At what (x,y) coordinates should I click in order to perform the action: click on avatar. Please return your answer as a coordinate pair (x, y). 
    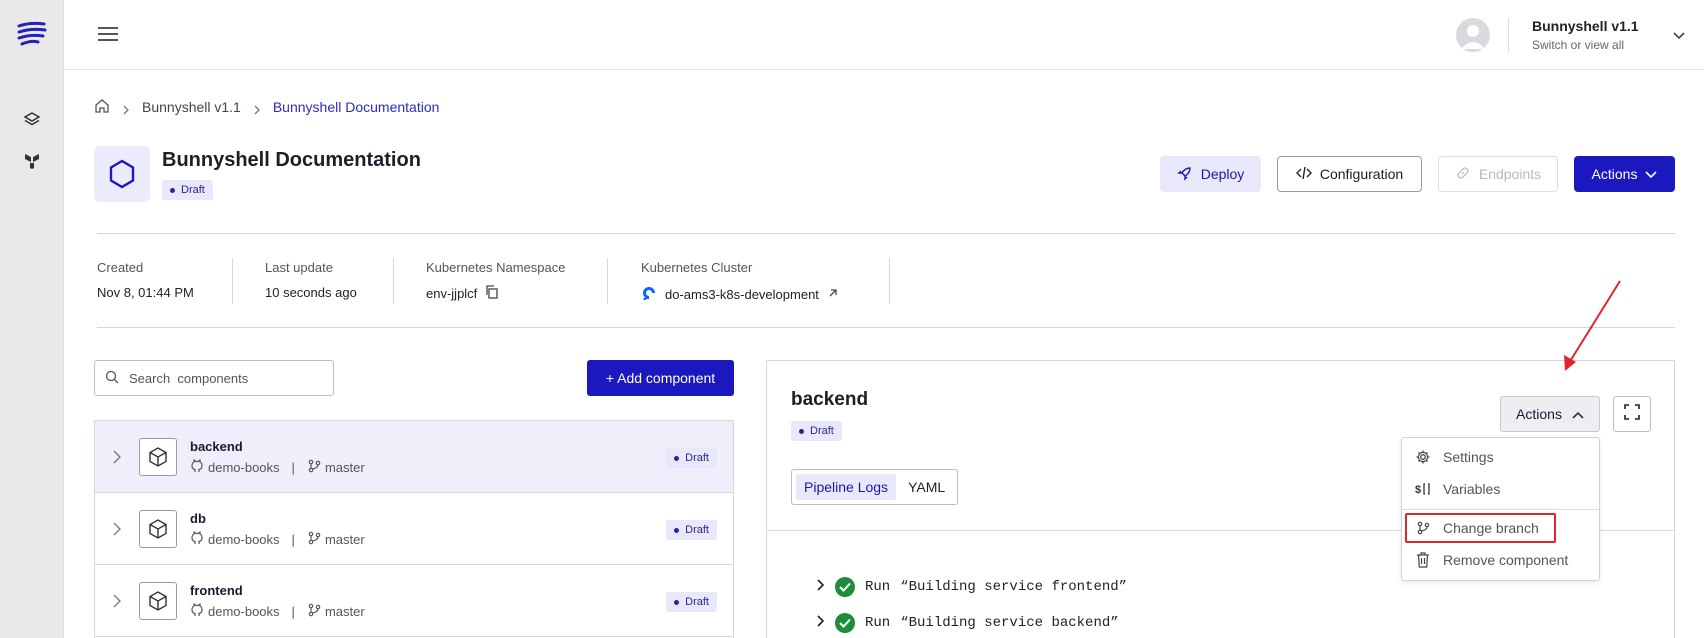
    Looking at the image, I should click on (1473, 35).